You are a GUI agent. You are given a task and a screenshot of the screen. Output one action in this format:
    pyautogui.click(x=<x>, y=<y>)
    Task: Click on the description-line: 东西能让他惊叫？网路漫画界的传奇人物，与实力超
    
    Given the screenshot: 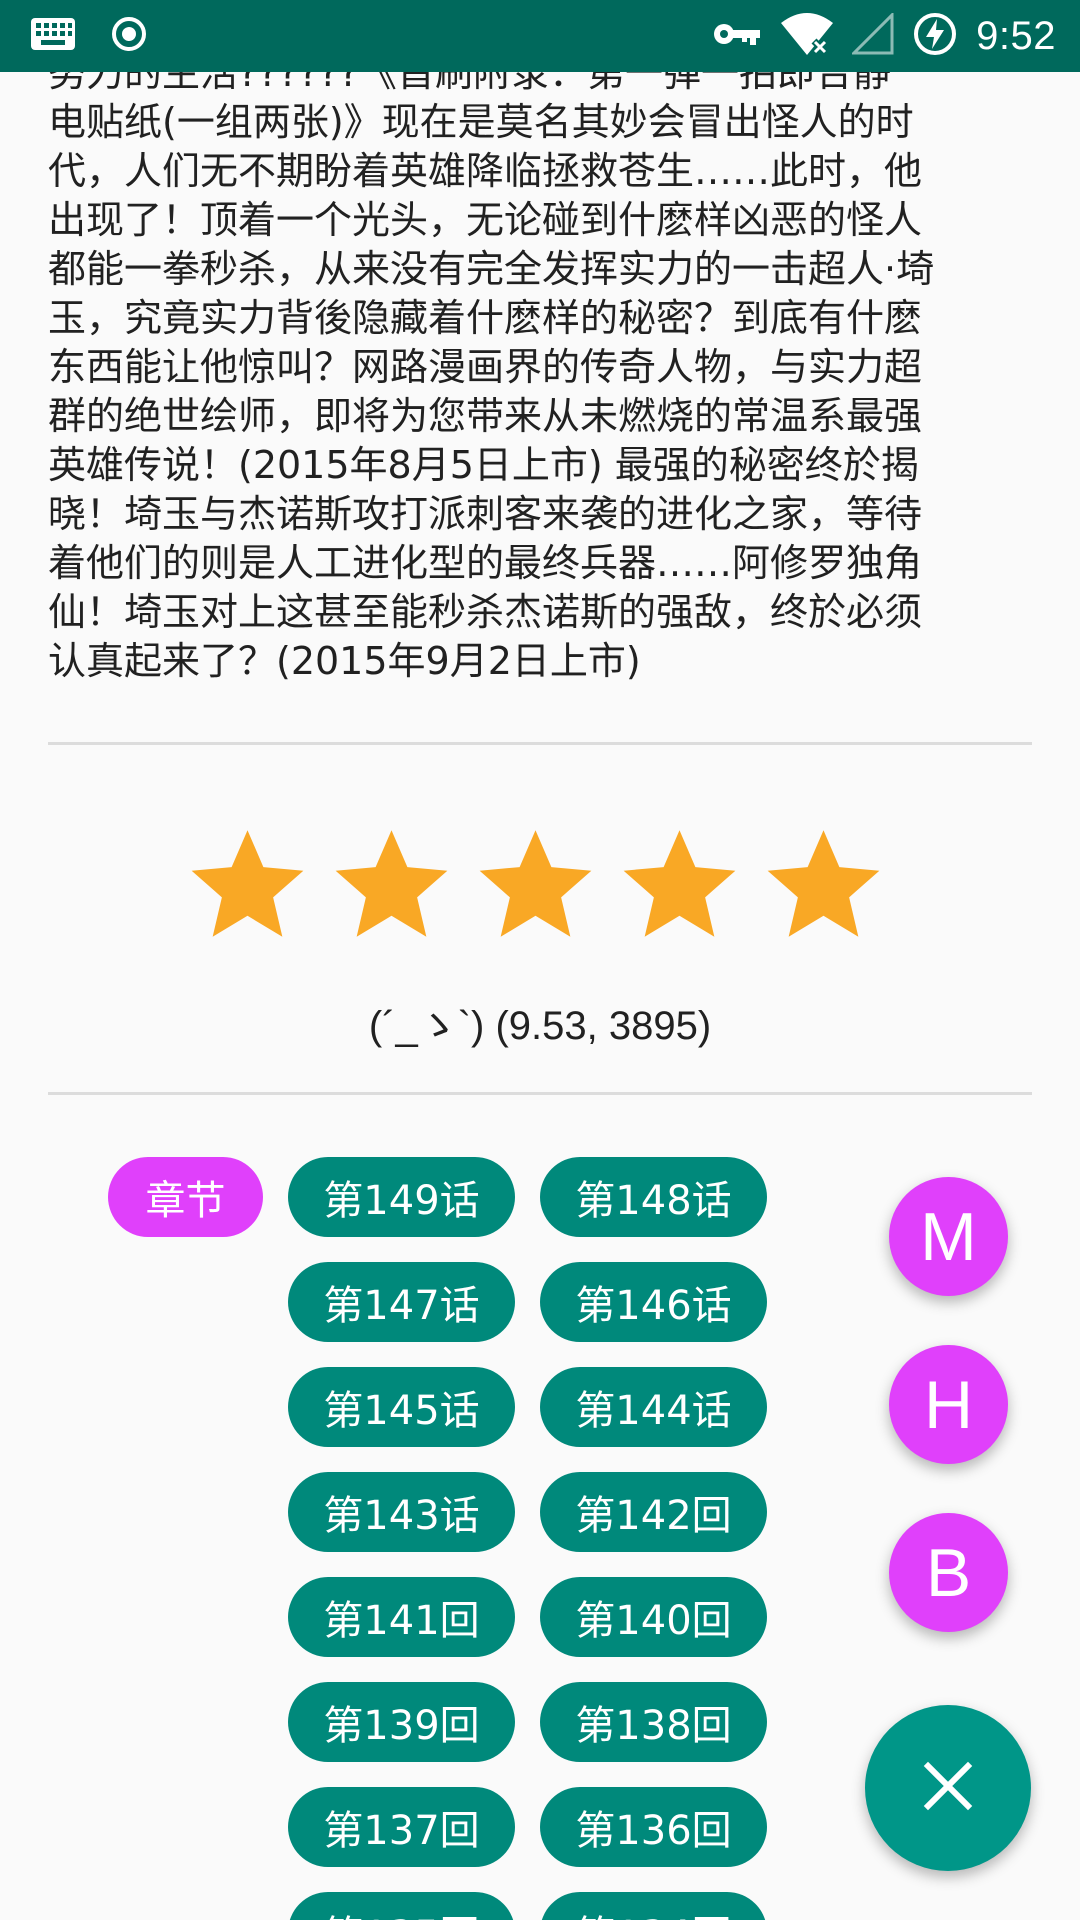 What is the action you would take?
    pyautogui.click(x=485, y=367)
    